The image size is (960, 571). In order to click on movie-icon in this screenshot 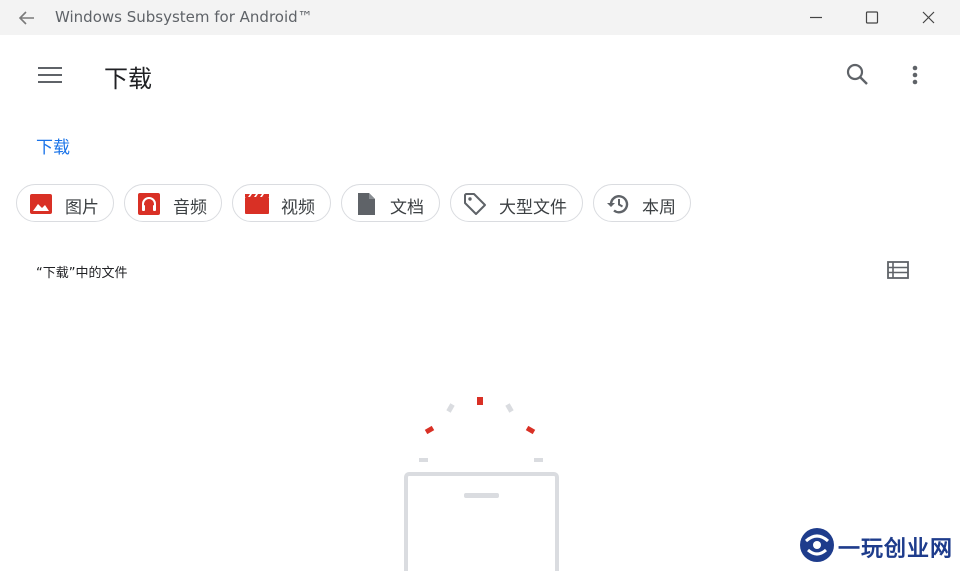, I will do `click(257, 204)`.